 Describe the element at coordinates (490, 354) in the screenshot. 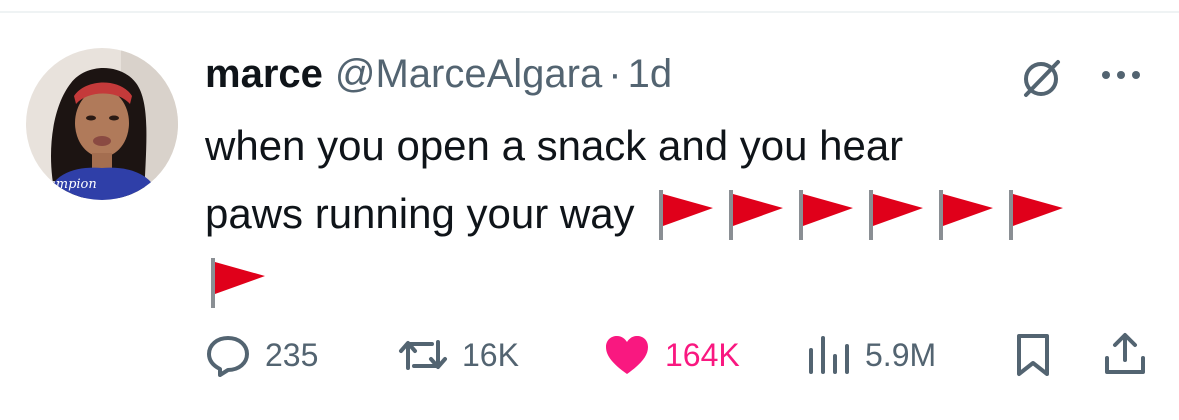

I see `retweet-count: 16K` at that location.